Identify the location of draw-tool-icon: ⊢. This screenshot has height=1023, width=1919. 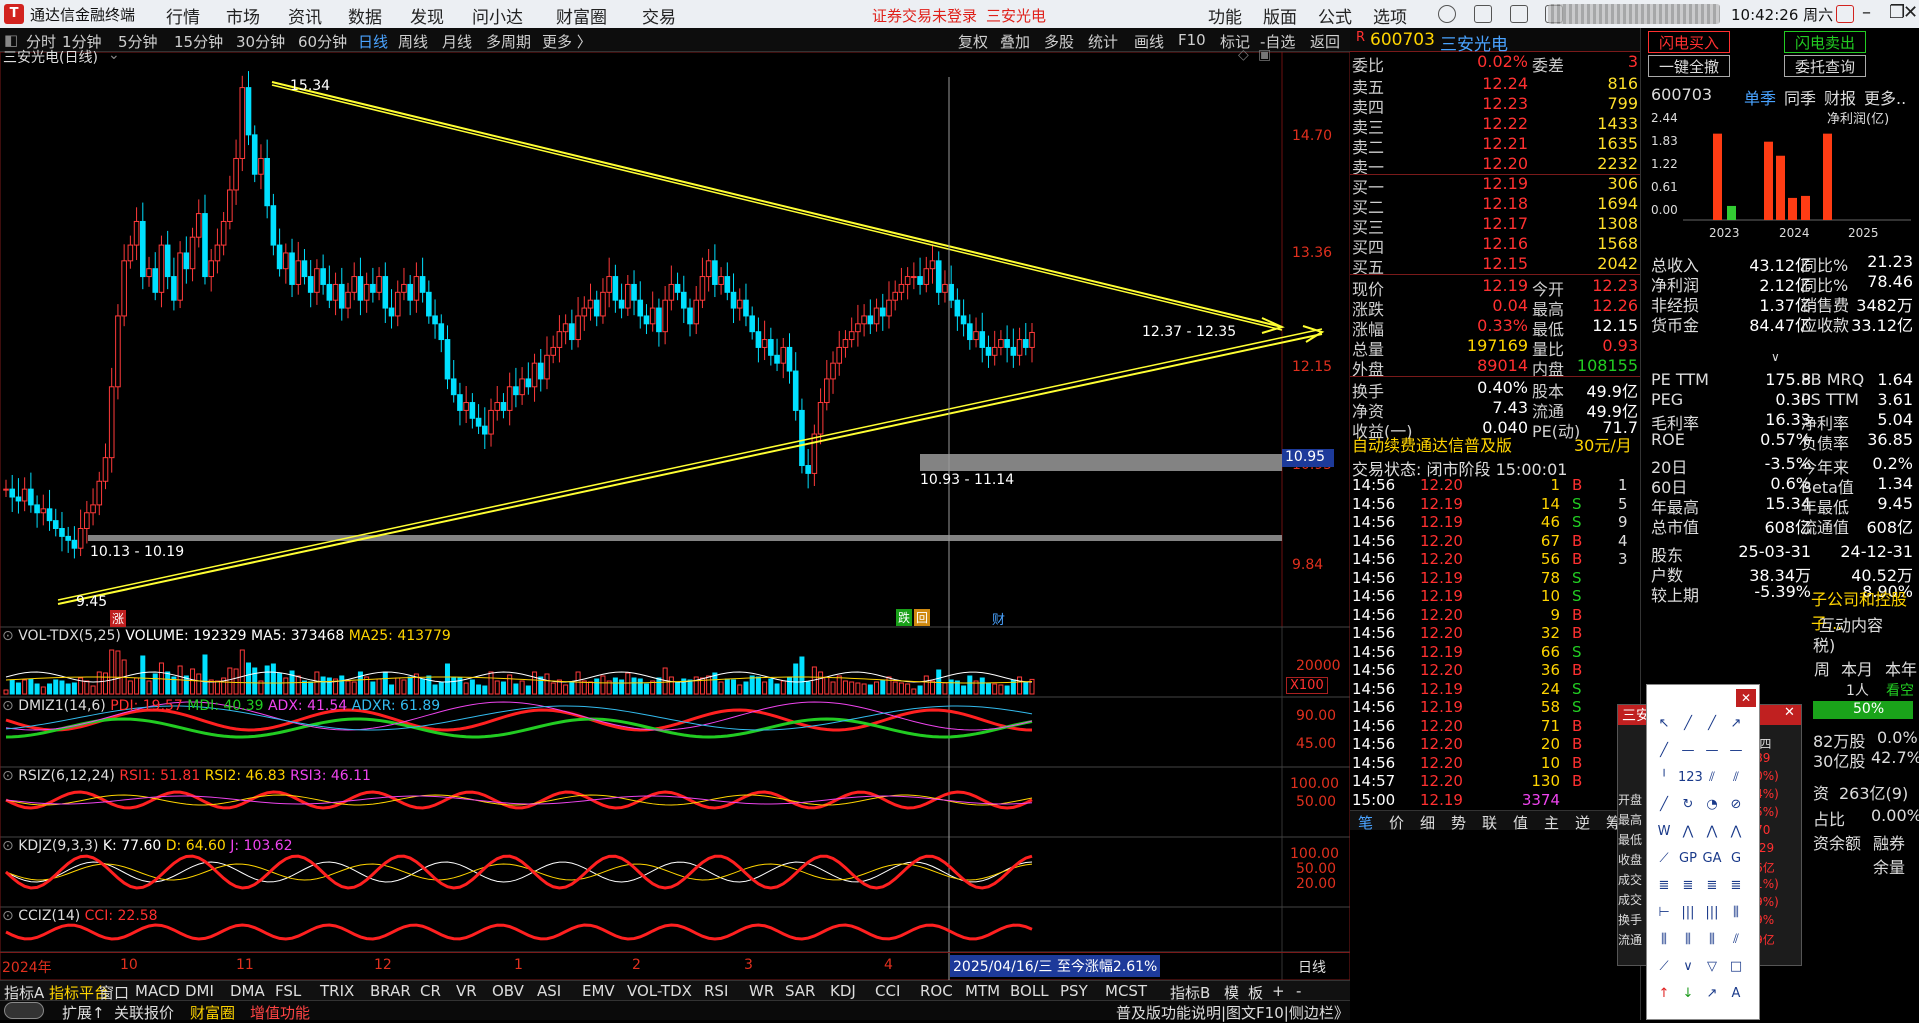
(1664, 912).